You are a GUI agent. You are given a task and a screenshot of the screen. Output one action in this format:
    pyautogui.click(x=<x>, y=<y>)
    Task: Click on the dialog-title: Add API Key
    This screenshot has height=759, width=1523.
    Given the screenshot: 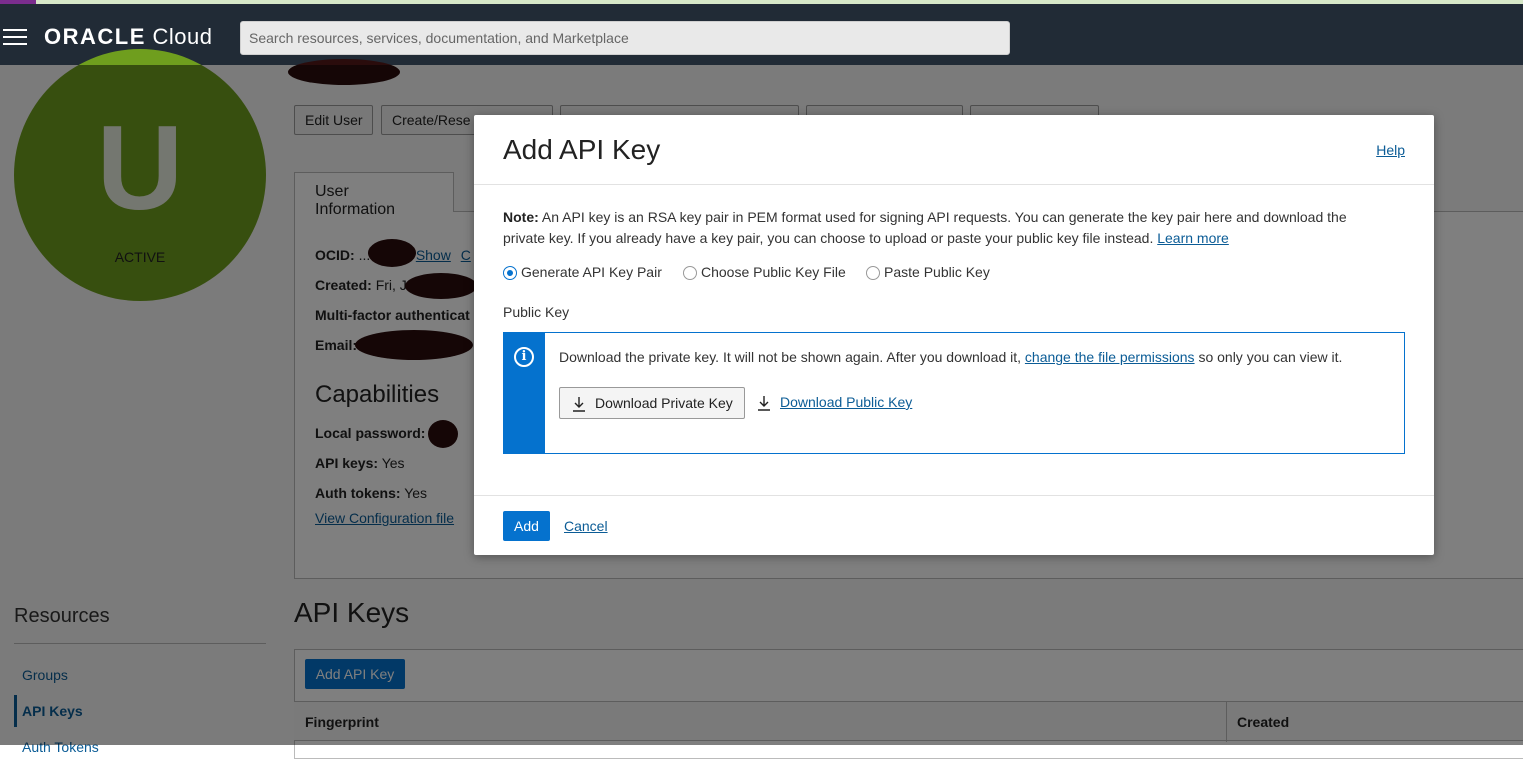 What is the action you would take?
    pyautogui.click(x=582, y=149)
    